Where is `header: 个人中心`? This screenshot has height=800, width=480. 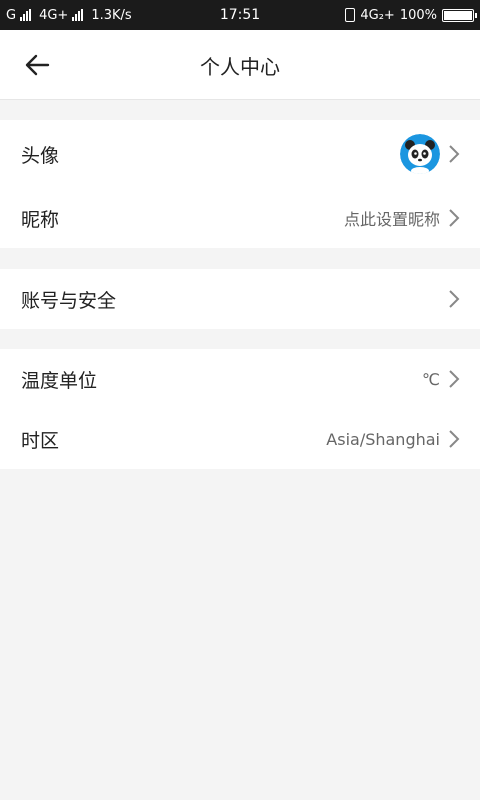 header: 个人中心 is located at coordinates (240, 65).